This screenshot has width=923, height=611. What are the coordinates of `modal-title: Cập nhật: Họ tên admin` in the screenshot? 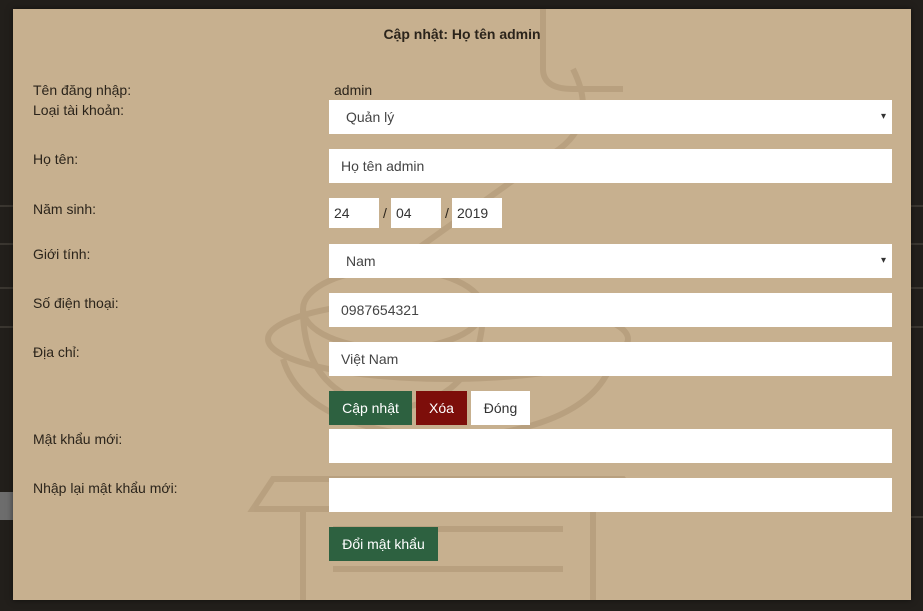 It's located at (462, 34).